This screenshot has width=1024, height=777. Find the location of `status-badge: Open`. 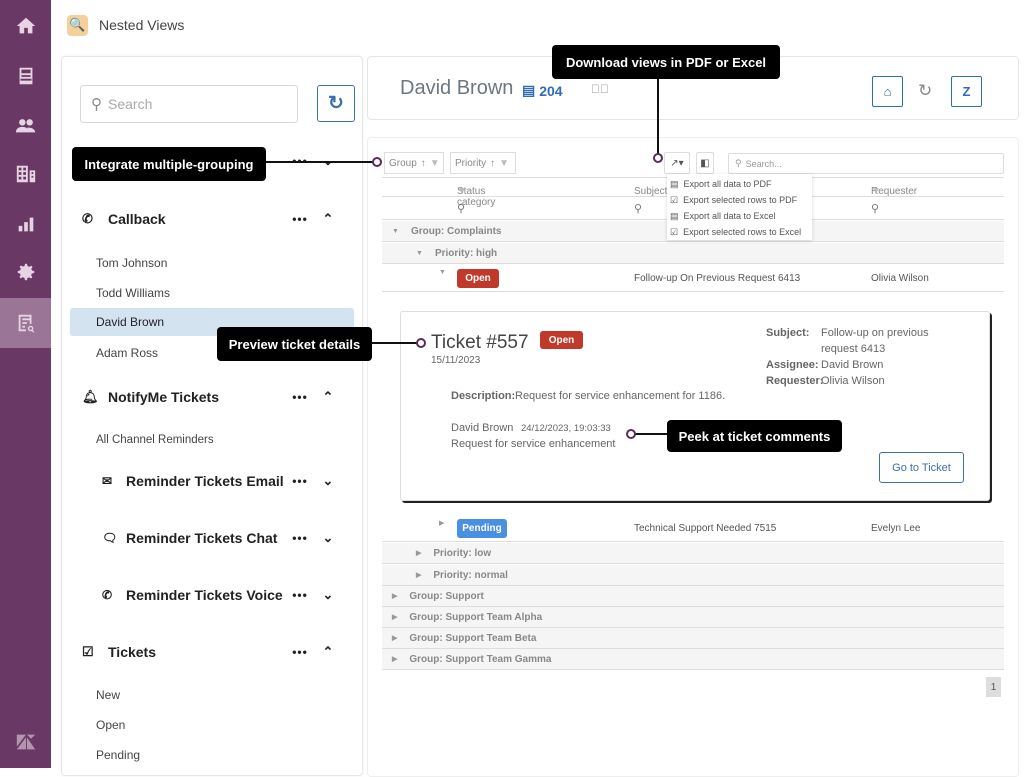

status-badge: Open is located at coordinates (561, 340).